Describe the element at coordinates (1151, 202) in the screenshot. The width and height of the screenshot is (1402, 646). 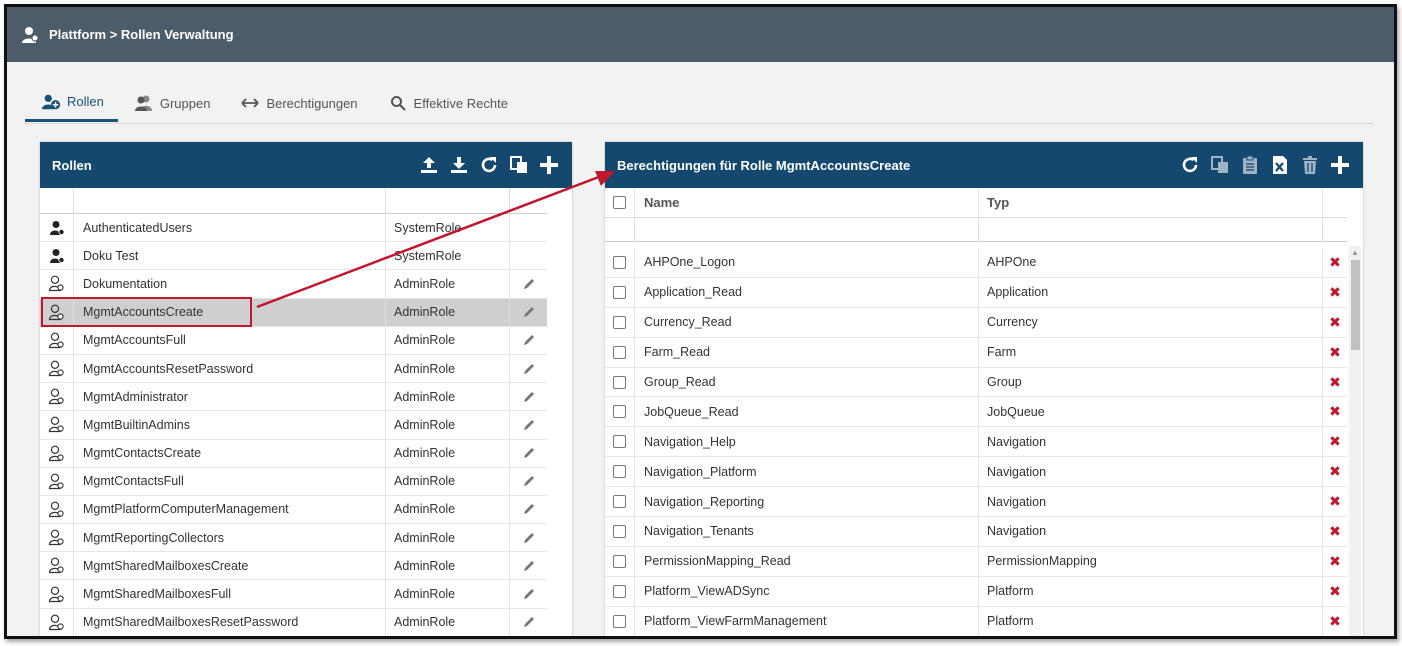
I see `column-header-type: Typ` at that location.